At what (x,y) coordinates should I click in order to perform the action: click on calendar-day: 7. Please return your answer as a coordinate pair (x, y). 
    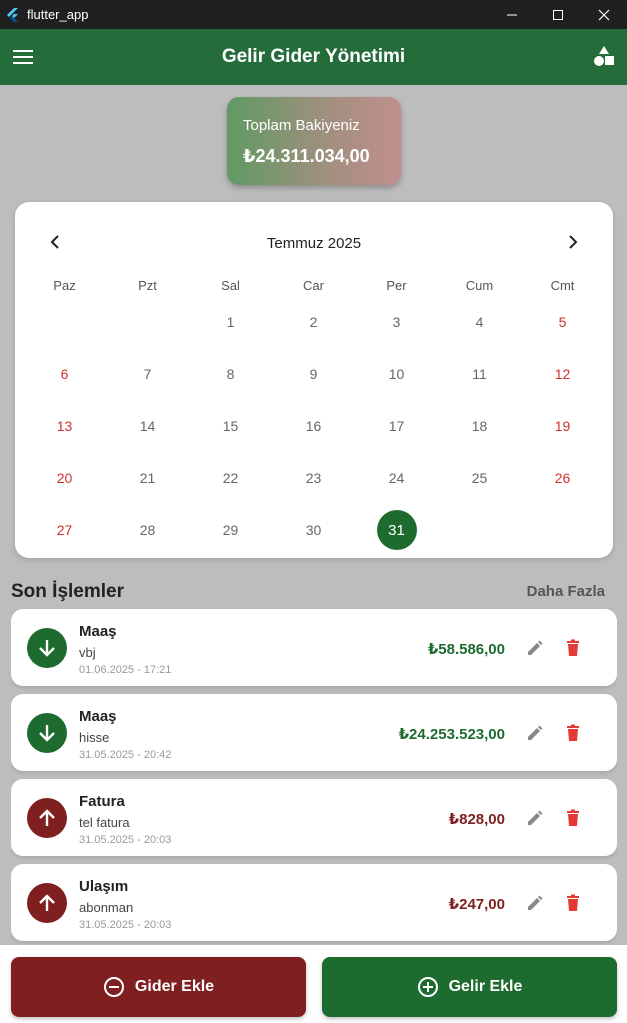
    Looking at the image, I should click on (147, 374).